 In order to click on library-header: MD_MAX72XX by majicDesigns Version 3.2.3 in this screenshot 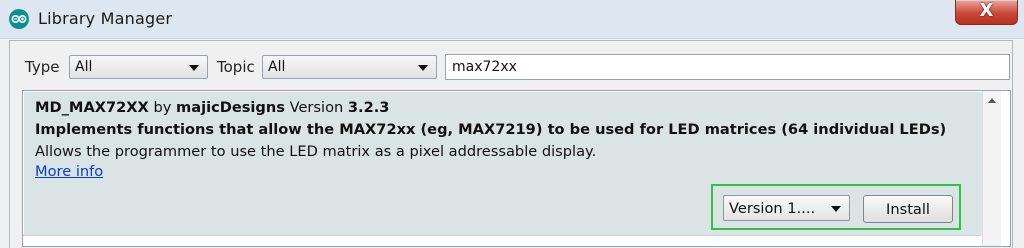, I will do `click(212, 107)`.